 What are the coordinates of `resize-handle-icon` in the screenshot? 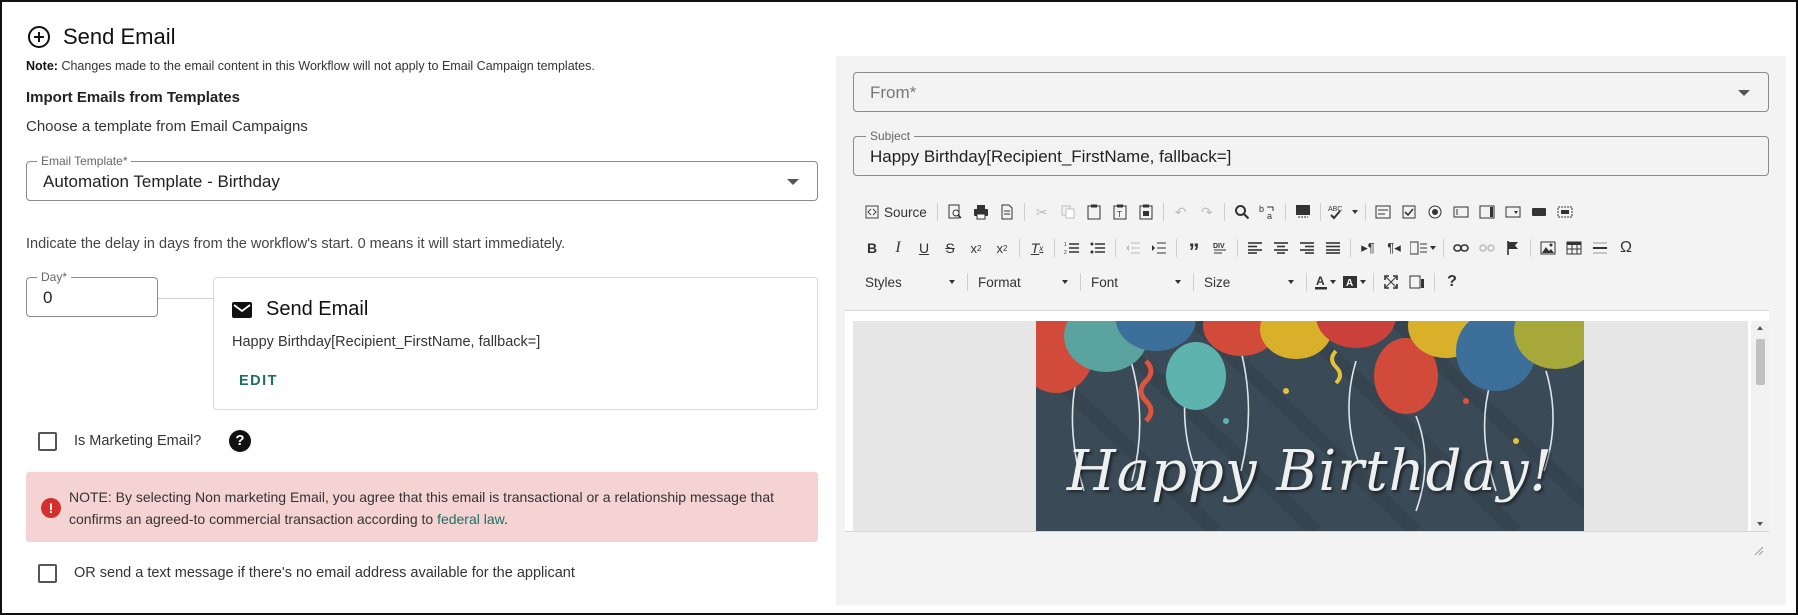 It's located at (1758, 550).